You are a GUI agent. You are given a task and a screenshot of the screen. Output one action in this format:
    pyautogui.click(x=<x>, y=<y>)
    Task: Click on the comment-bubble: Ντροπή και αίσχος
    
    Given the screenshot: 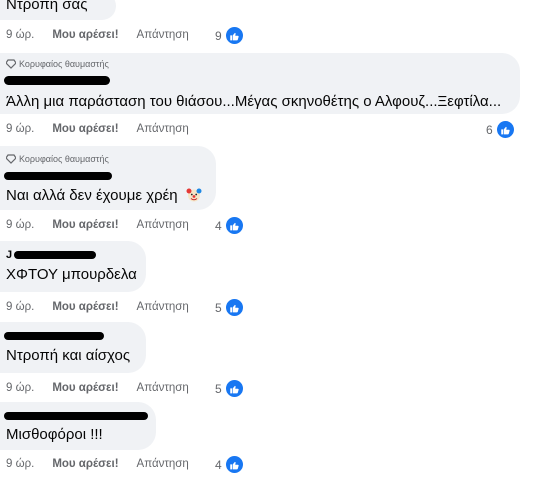 What is the action you would take?
    pyautogui.click(x=73, y=347)
    